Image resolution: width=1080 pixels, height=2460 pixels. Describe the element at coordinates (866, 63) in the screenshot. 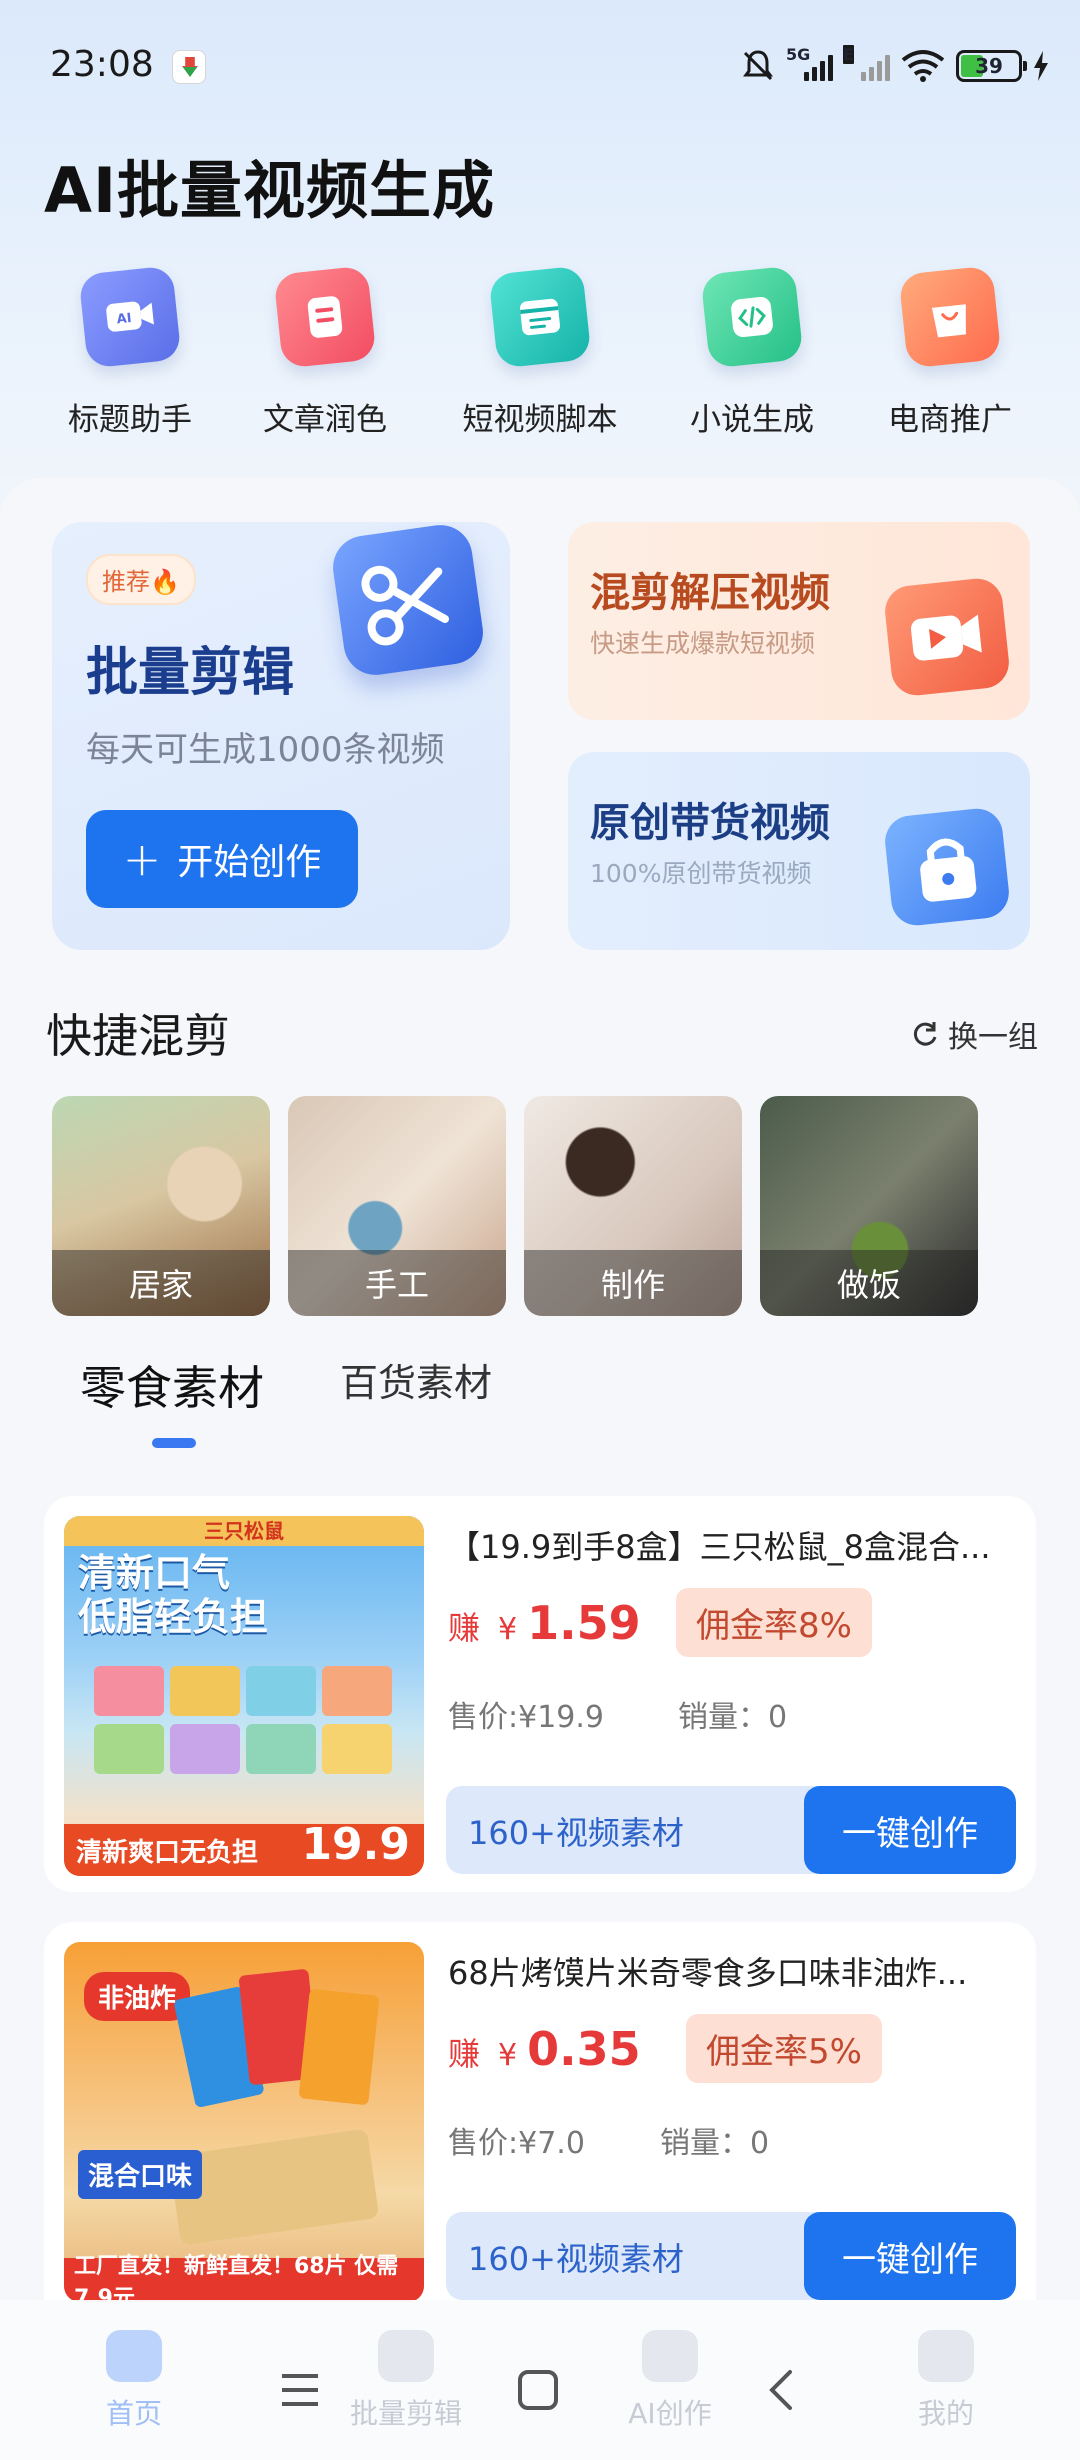

I see `cellular-signal-2-icon: E` at that location.